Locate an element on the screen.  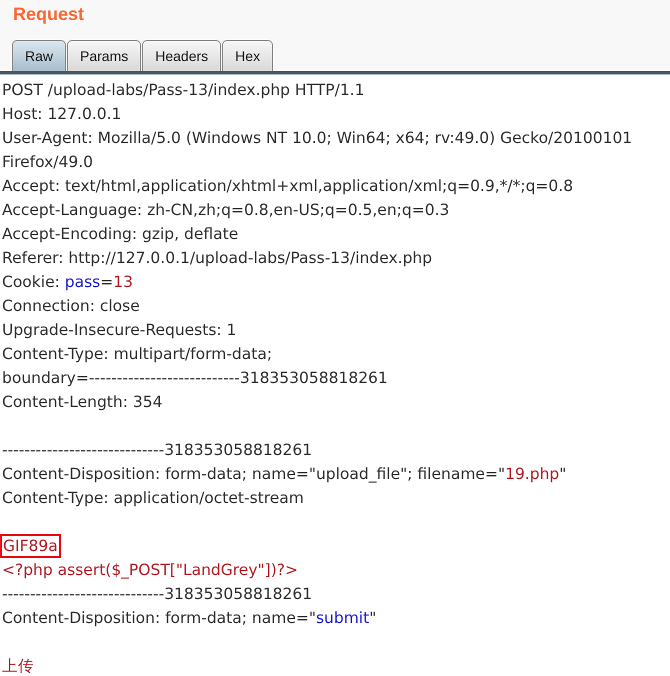
request-line: Content-Type: application/octet-stream is located at coordinates (153, 498).